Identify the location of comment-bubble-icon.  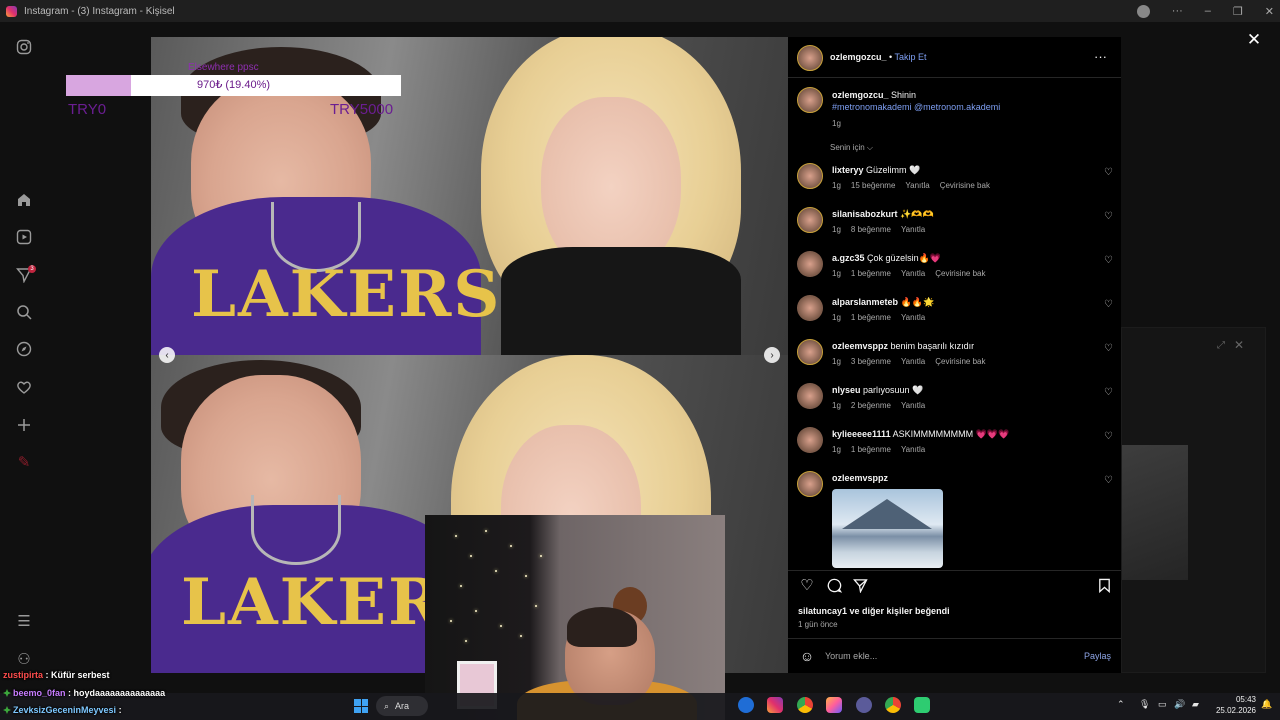
(834, 585).